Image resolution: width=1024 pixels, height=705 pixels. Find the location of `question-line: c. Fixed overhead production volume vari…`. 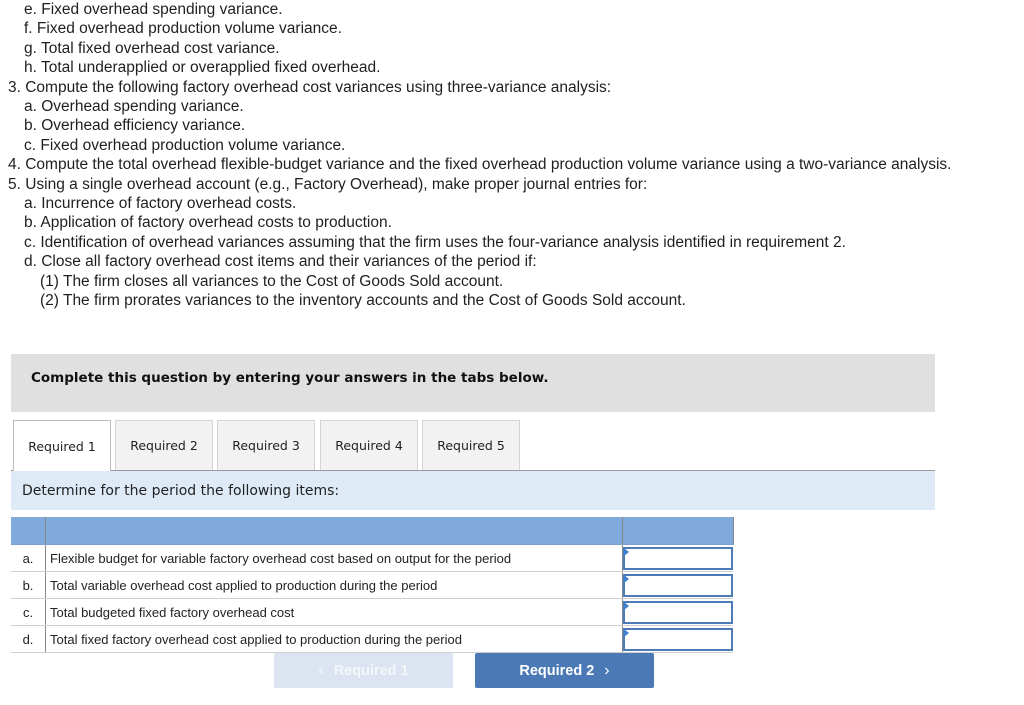

question-line: c. Fixed overhead production volume vari… is located at coordinates (185, 145).